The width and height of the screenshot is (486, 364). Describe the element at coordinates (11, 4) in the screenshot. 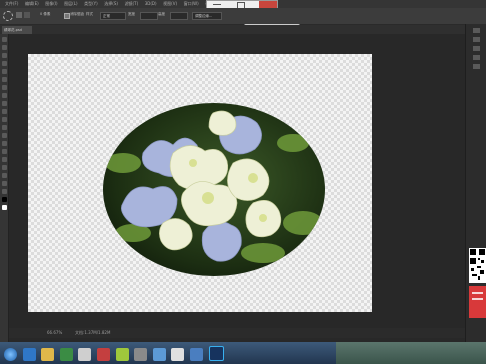

I see `menu-file: 文件(F)` at that location.